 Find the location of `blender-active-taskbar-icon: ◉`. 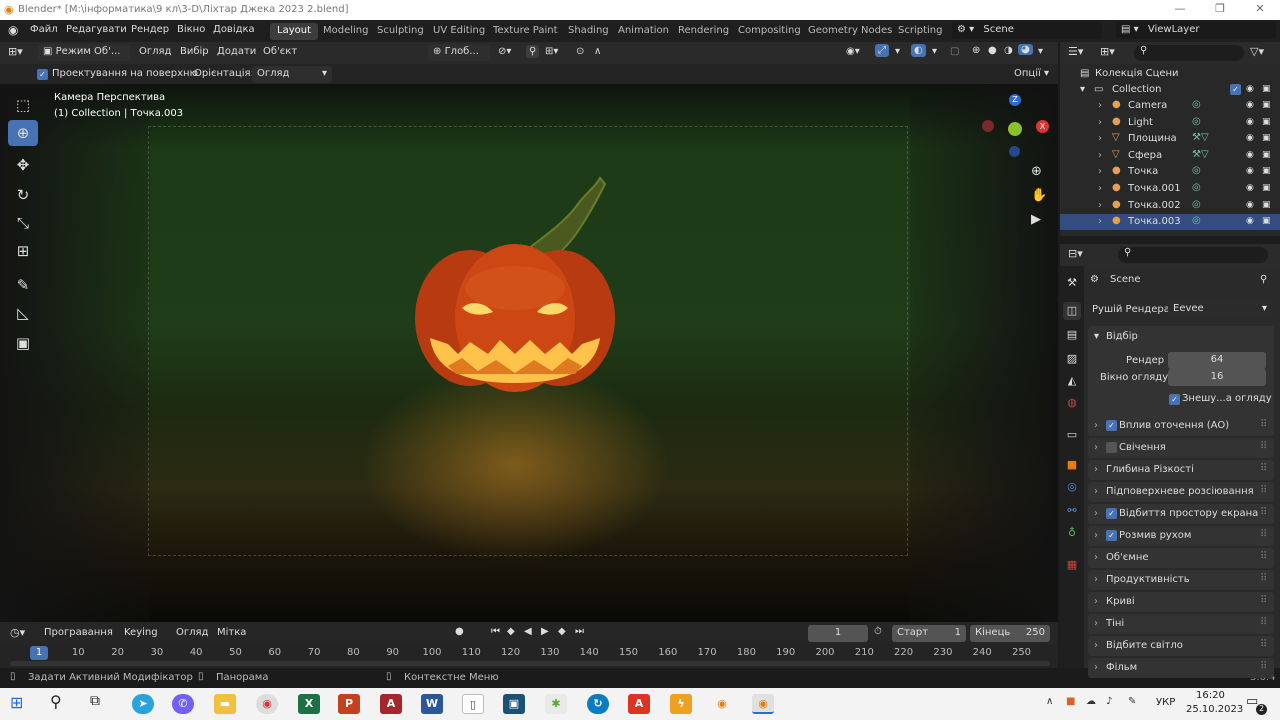

blender-active-taskbar-icon: ◉ is located at coordinates (763, 704).